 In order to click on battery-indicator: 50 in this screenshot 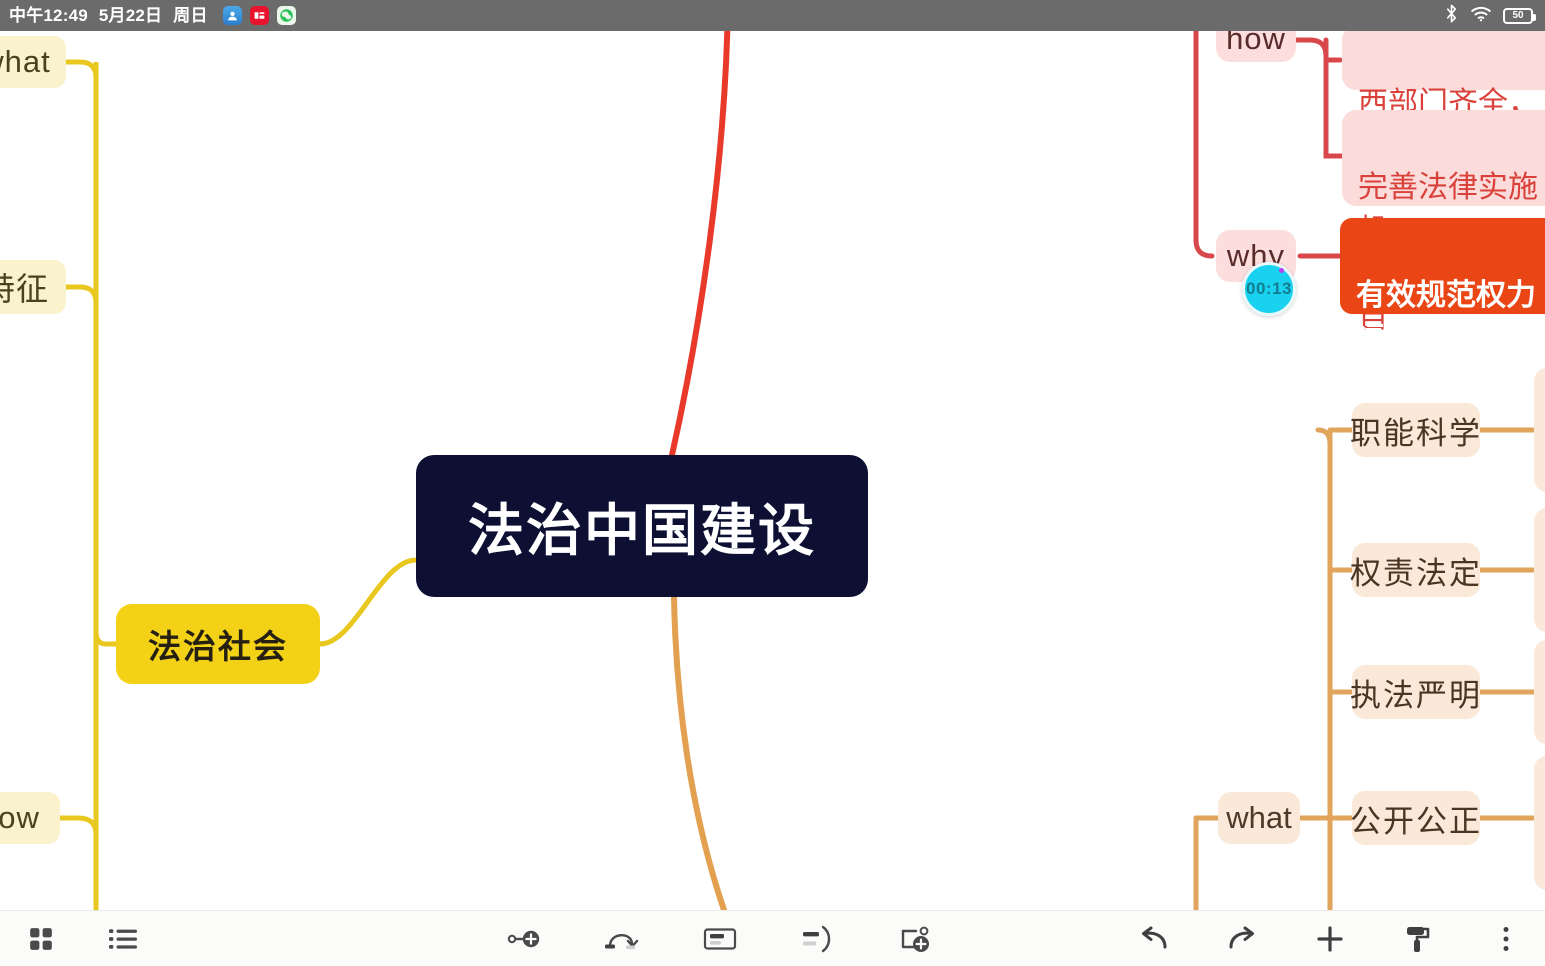, I will do `click(1519, 15)`.